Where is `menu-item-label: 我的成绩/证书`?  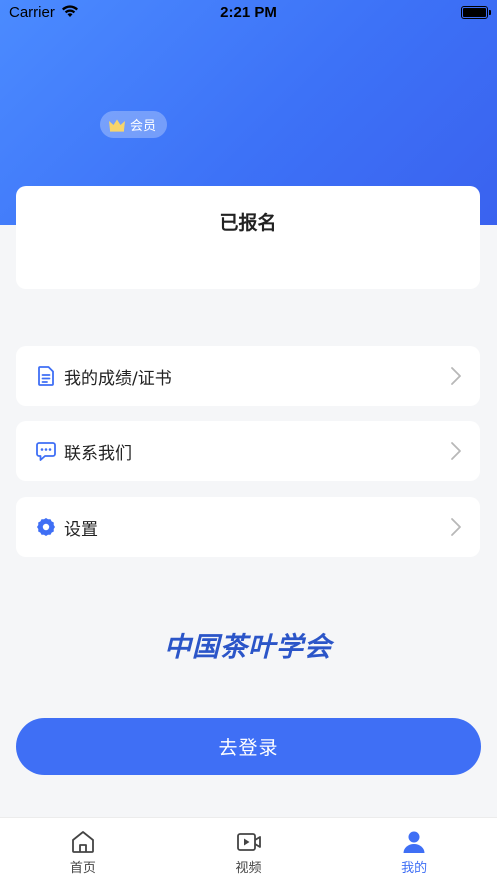 menu-item-label: 我的成绩/证书 is located at coordinates (118, 378).